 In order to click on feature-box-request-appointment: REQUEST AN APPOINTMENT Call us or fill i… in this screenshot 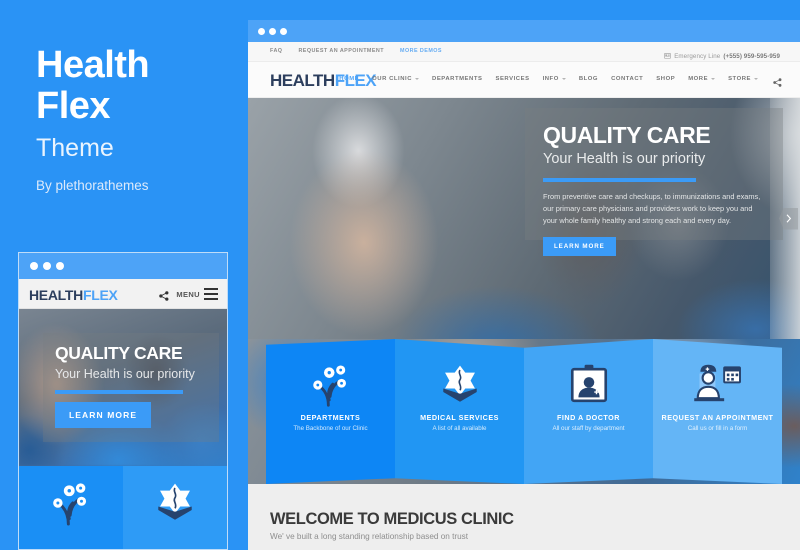, I will do `click(717, 411)`.